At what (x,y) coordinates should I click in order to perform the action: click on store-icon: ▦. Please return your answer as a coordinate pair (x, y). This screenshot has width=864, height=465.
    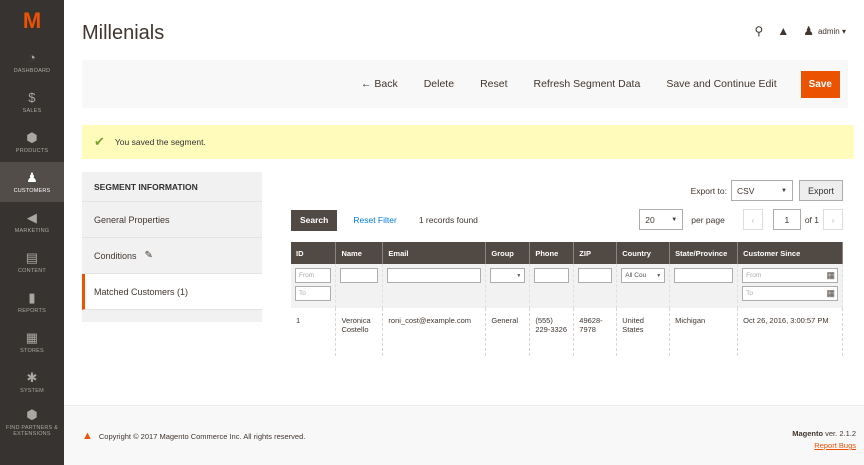
    Looking at the image, I should click on (32, 337).